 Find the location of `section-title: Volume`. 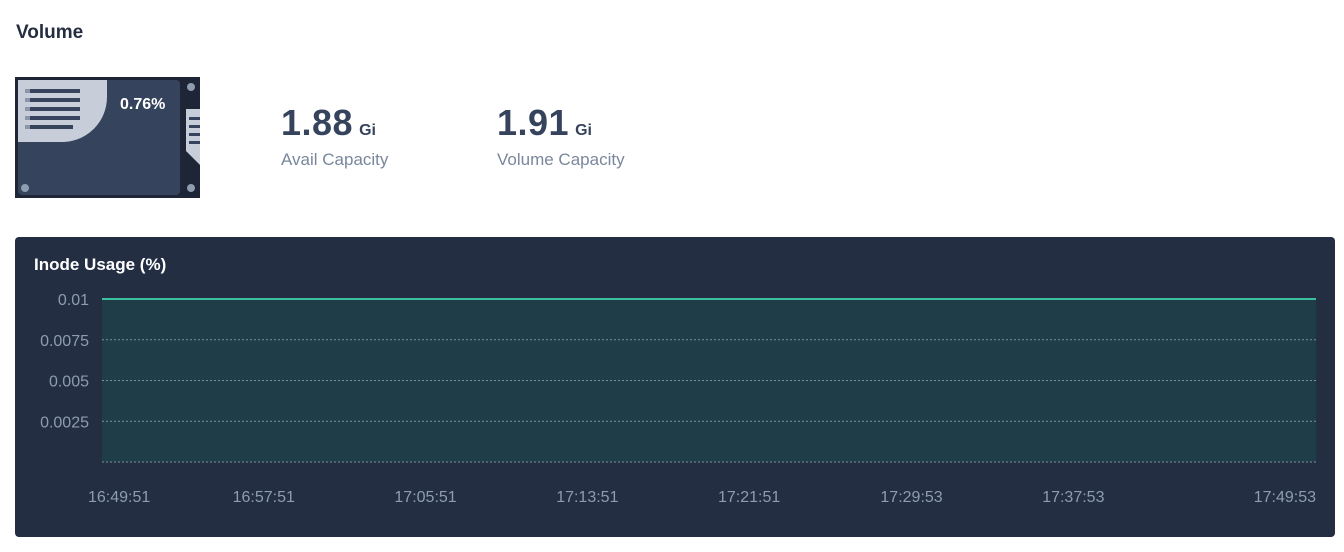

section-title: Volume is located at coordinates (50, 32).